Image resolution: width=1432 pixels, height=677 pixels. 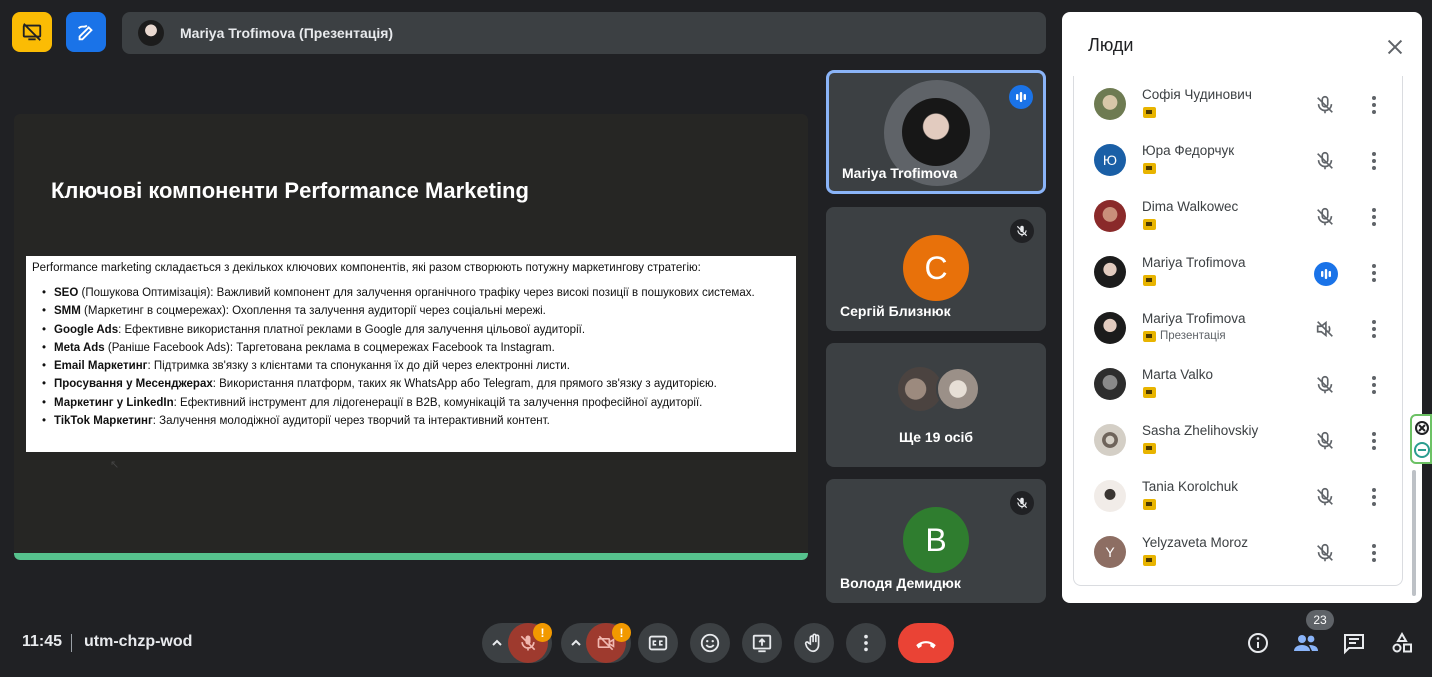 I want to click on presentation-off-icon, so click(x=32, y=32).